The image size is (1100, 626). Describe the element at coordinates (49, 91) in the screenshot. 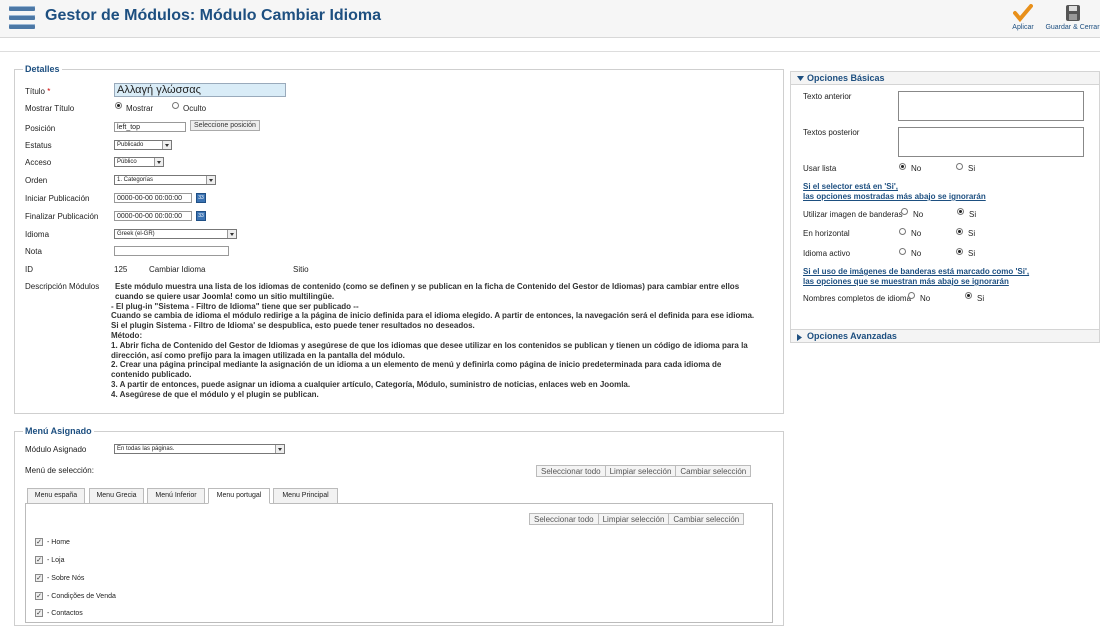

I see `required-asterisk: *` at that location.